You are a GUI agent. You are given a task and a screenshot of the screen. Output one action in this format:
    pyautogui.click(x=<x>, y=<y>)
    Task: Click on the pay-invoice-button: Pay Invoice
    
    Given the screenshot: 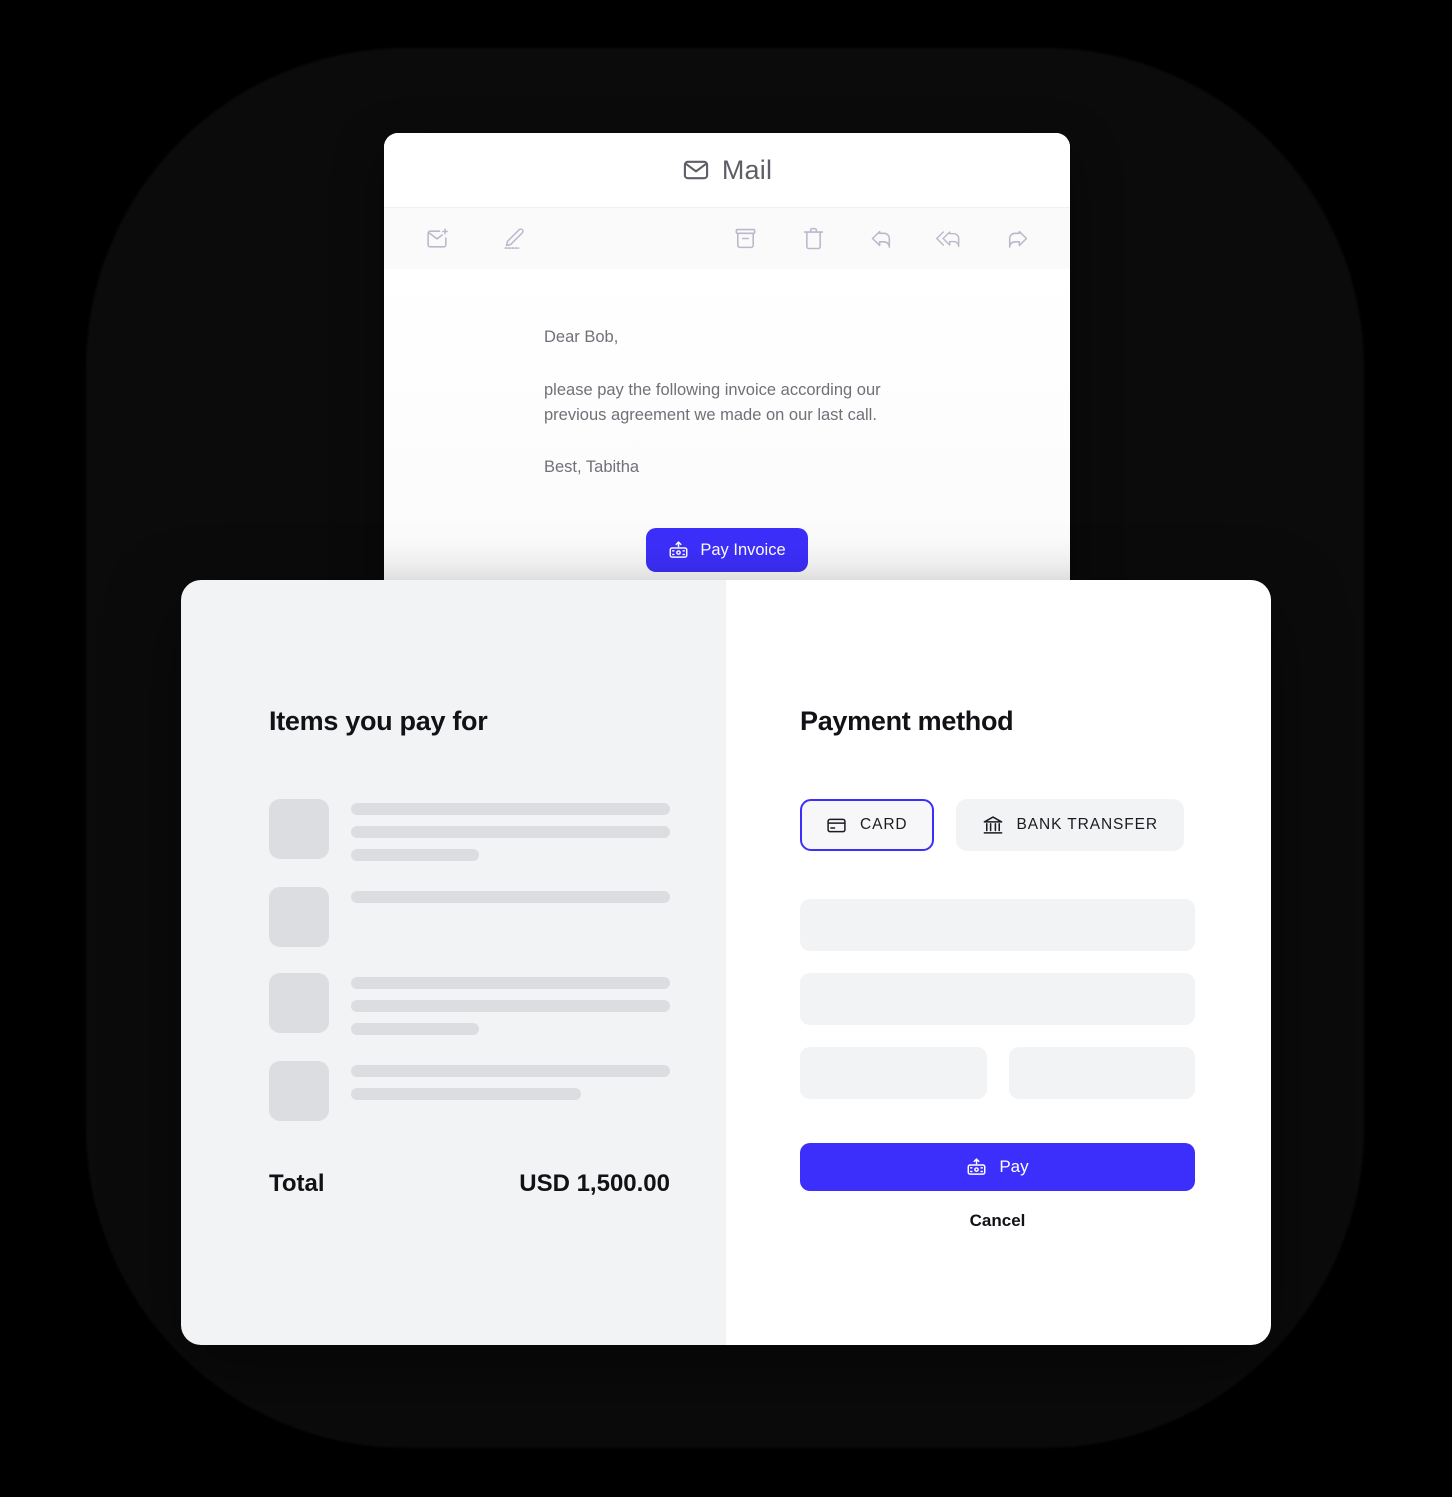 What is the action you would take?
    pyautogui.click(x=727, y=550)
    